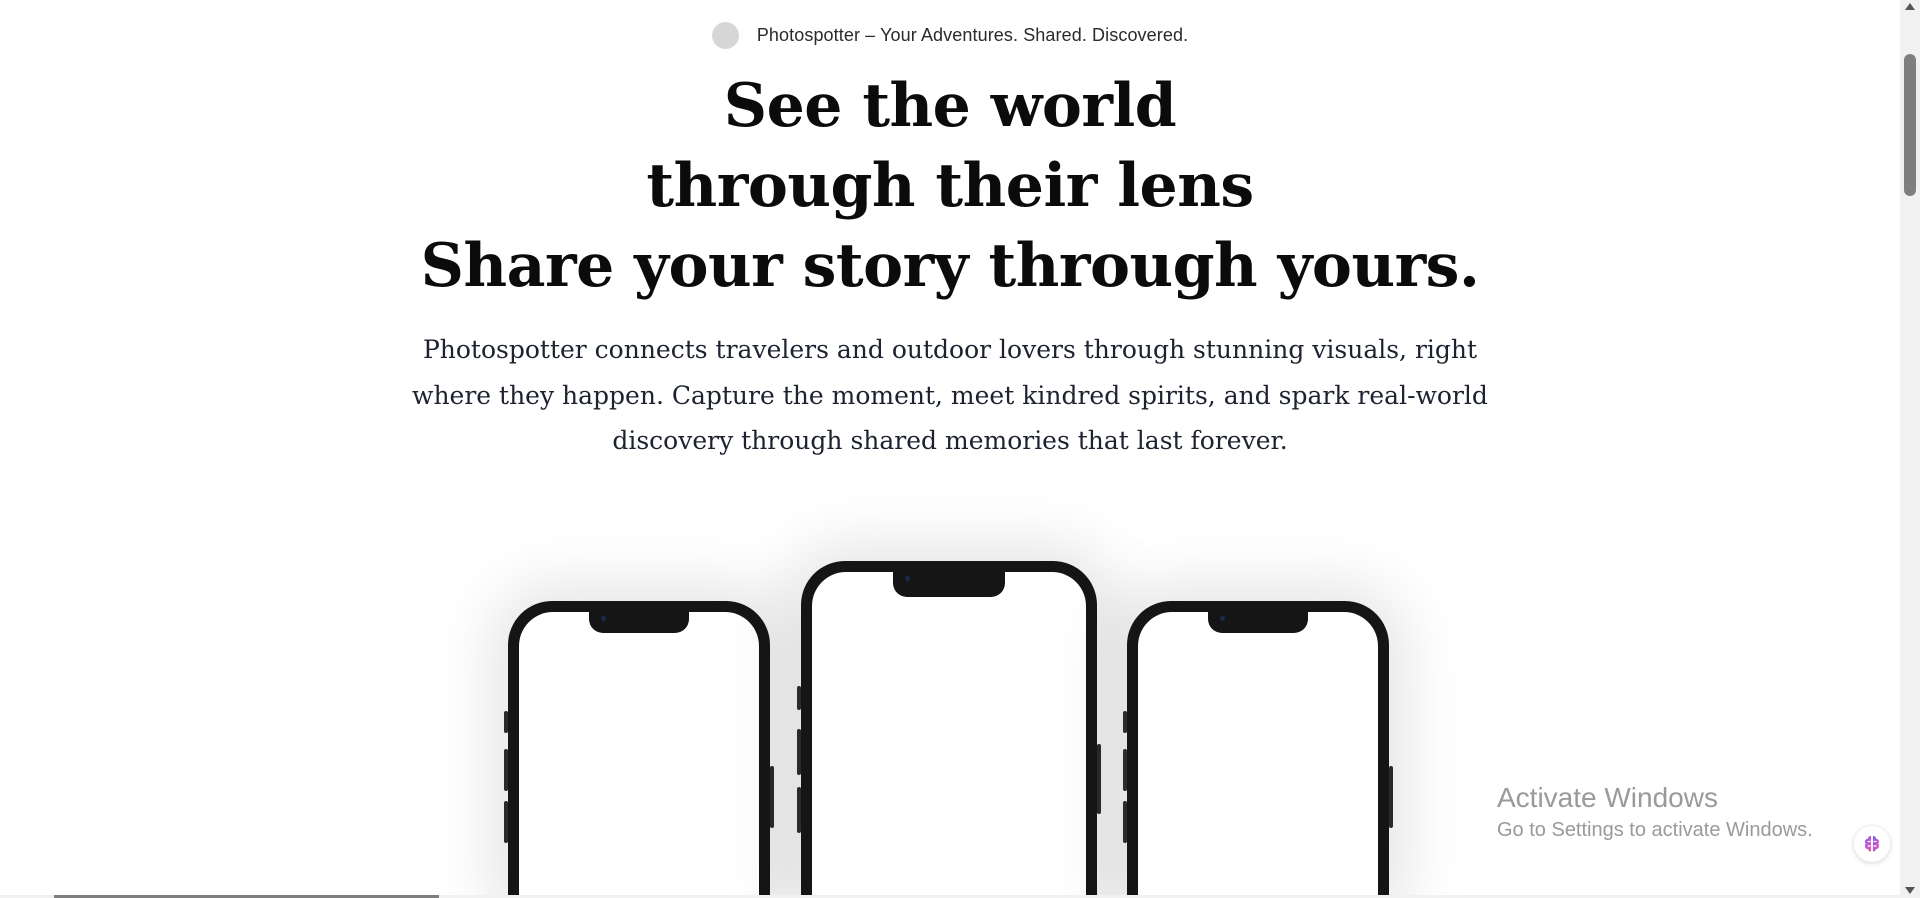  What do you see at coordinates (1655, 830) in the screenshot?
I see `activation-subtitle: Go to Settings to activate Windows.` at bounding box center [1655, 830].